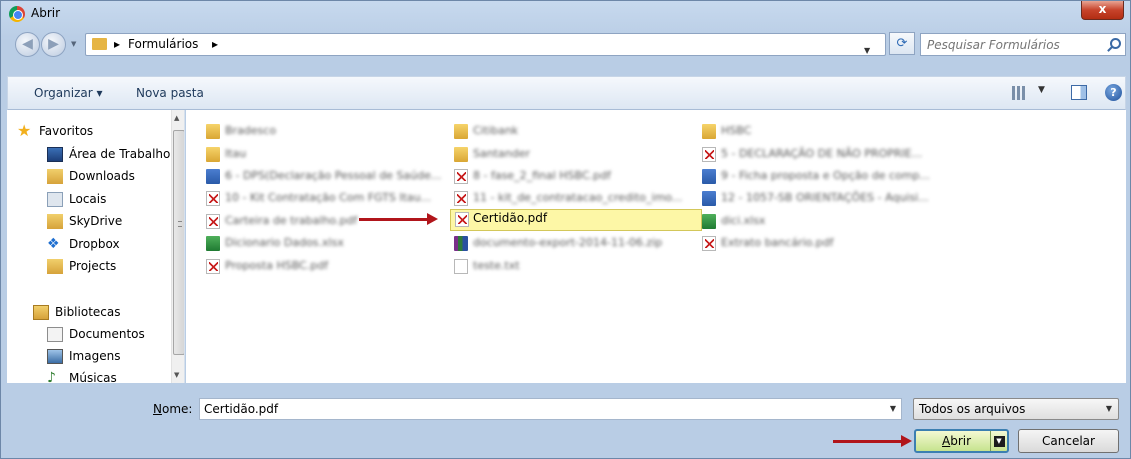 This screenshot has width=1131, height=459. I want to click on close-button: x, so click(1102, 10).